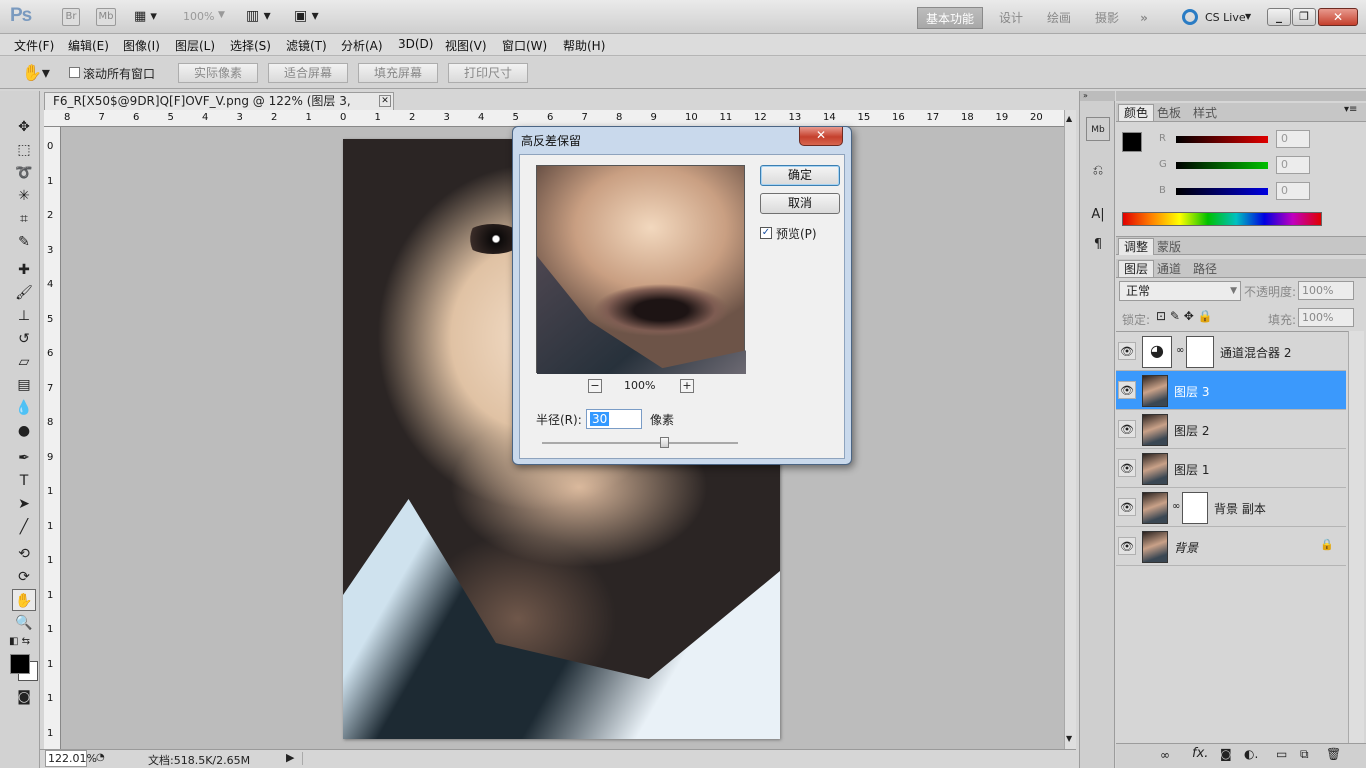 This screenshot has height=768, width=1366. Describe the element at coordinates (1205, 269) in the screenshot. I see `tab-paths: 路径` at that location.